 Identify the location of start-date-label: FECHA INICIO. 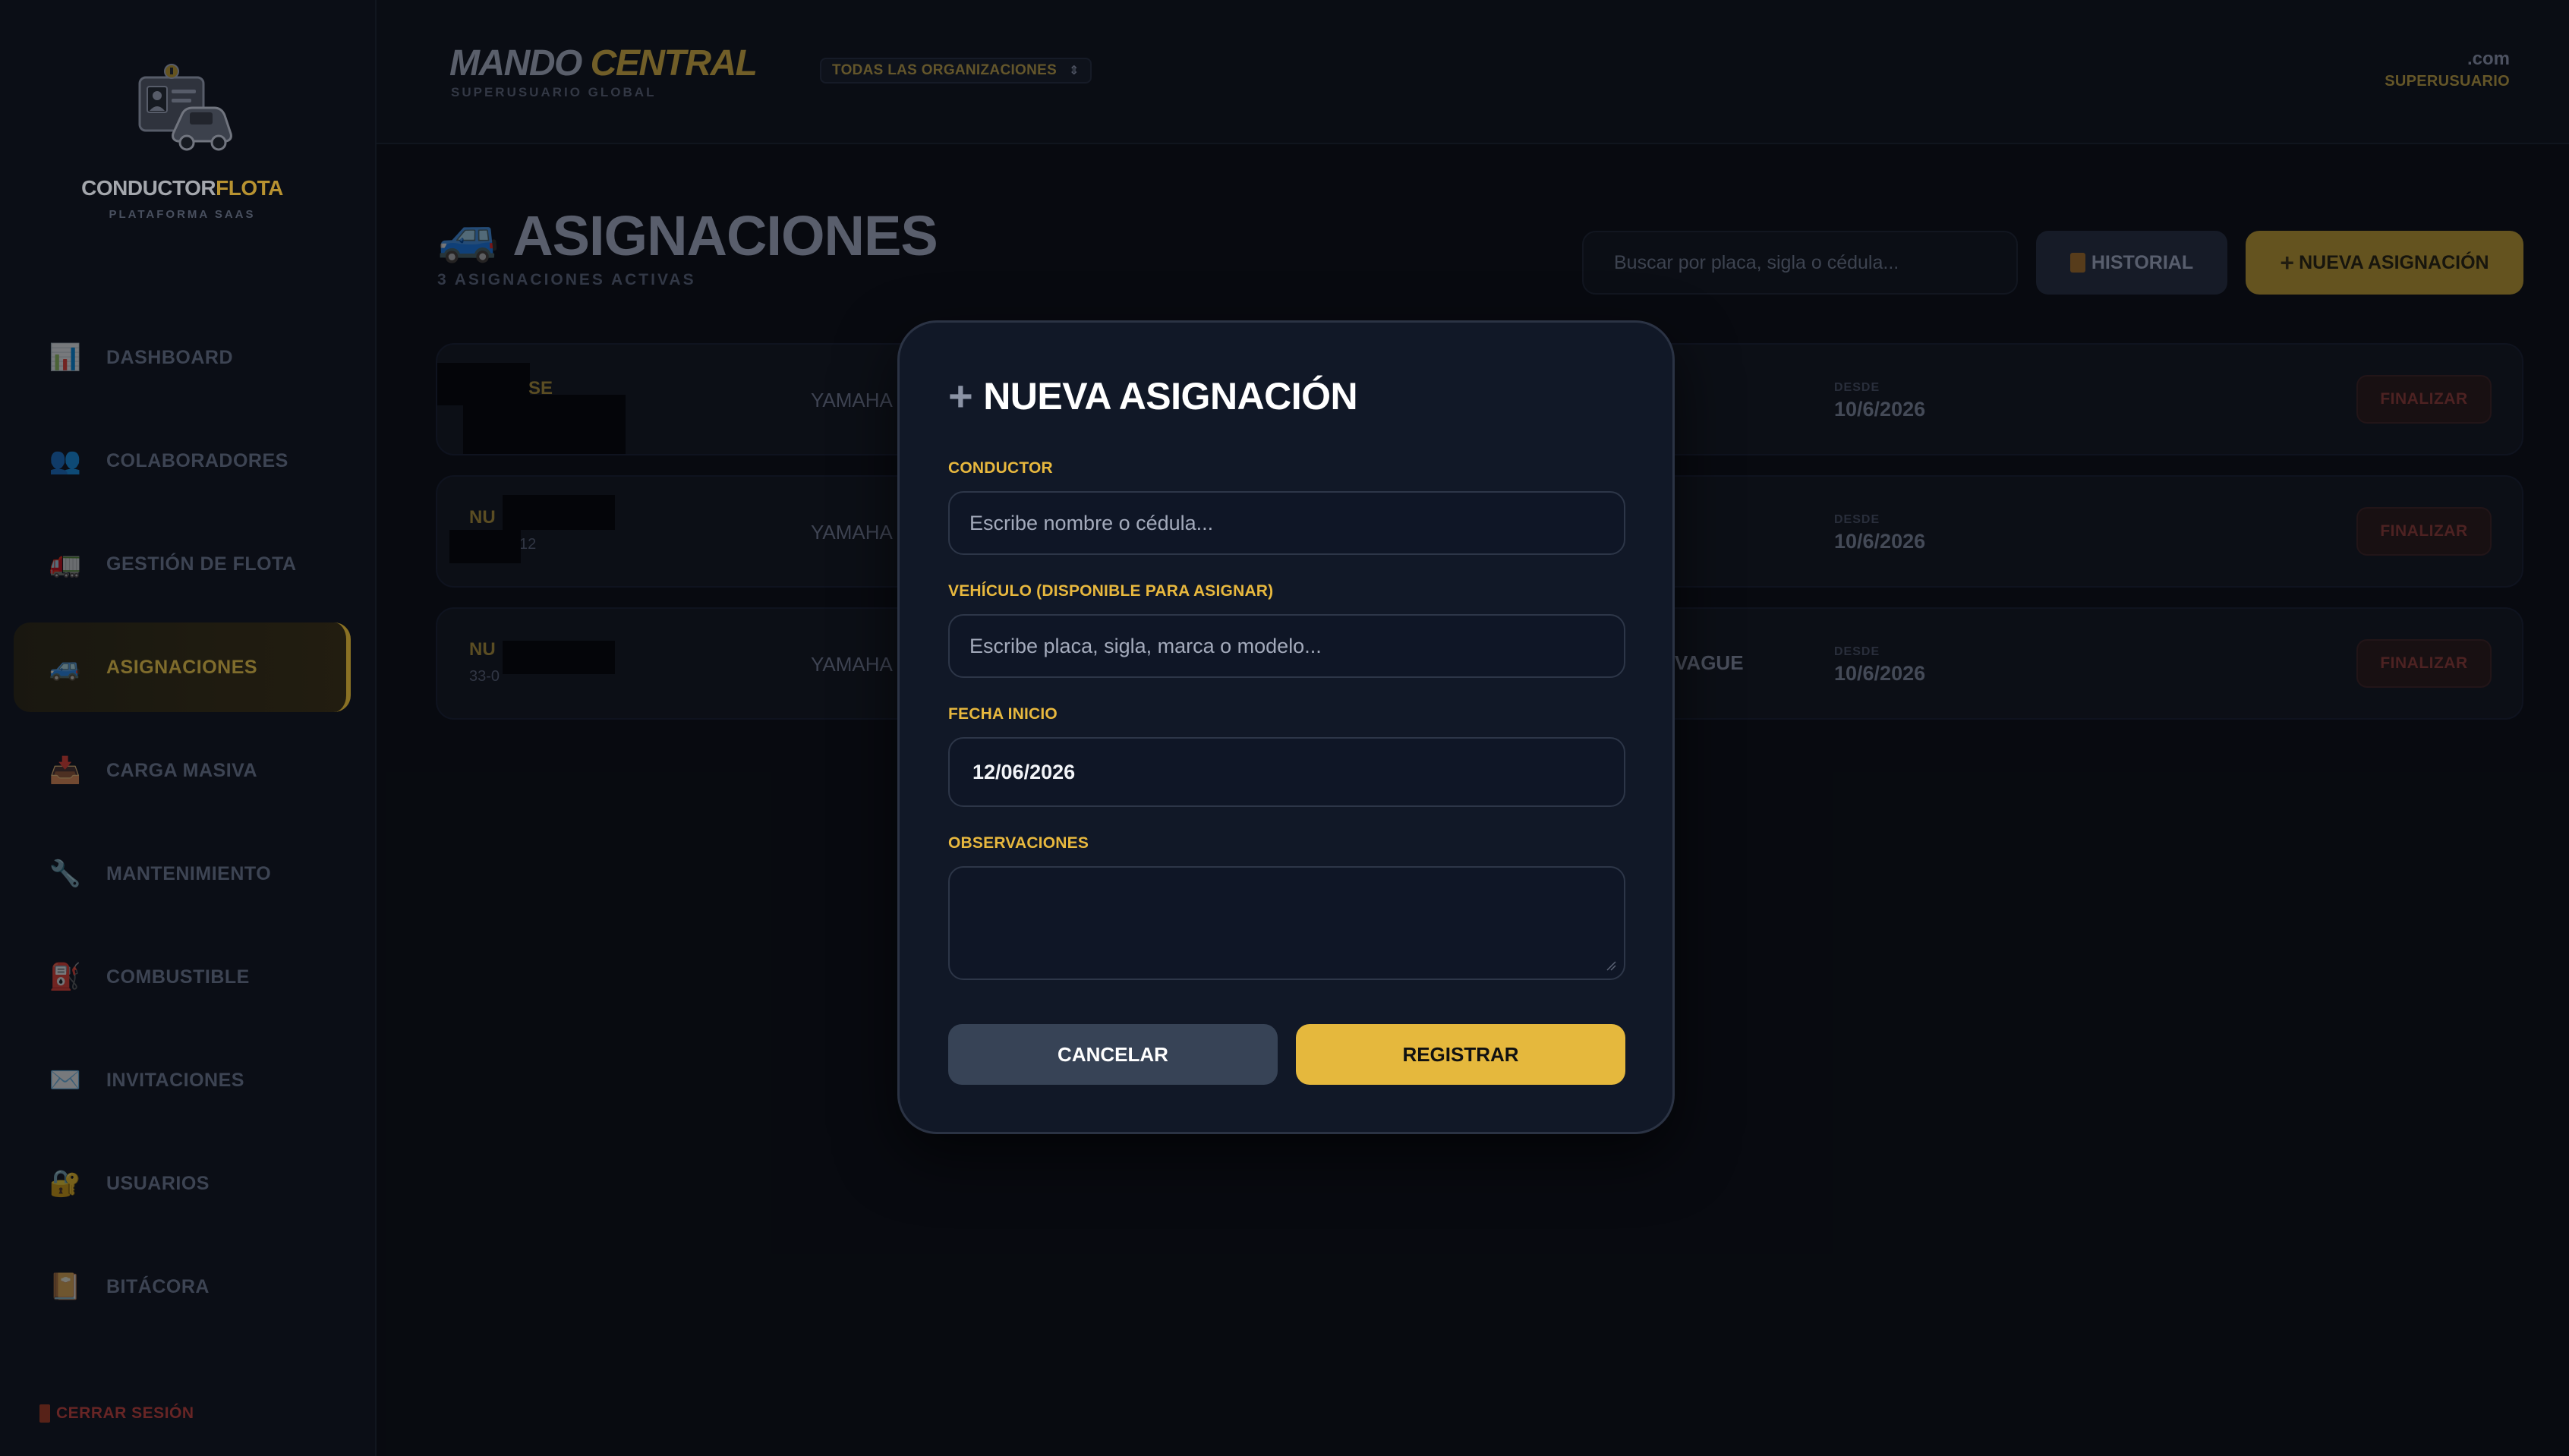
(1003, 714).